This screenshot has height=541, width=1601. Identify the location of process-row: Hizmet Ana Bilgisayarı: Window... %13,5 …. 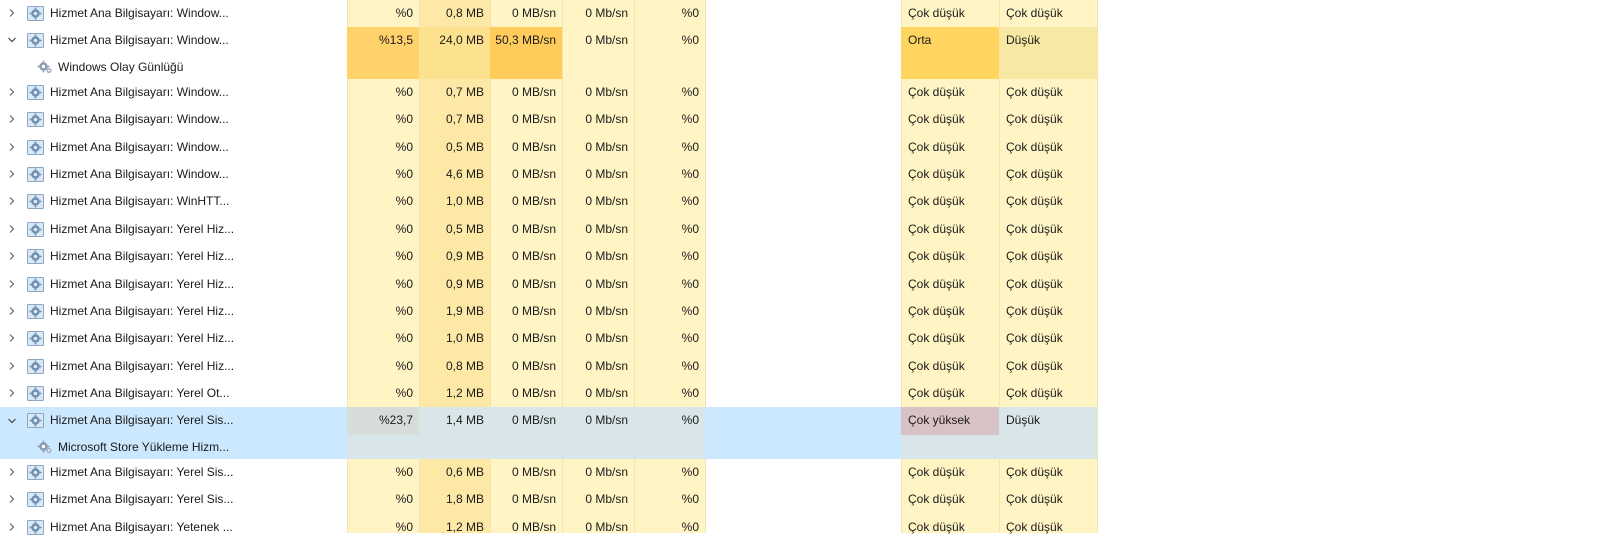
(800, 41).